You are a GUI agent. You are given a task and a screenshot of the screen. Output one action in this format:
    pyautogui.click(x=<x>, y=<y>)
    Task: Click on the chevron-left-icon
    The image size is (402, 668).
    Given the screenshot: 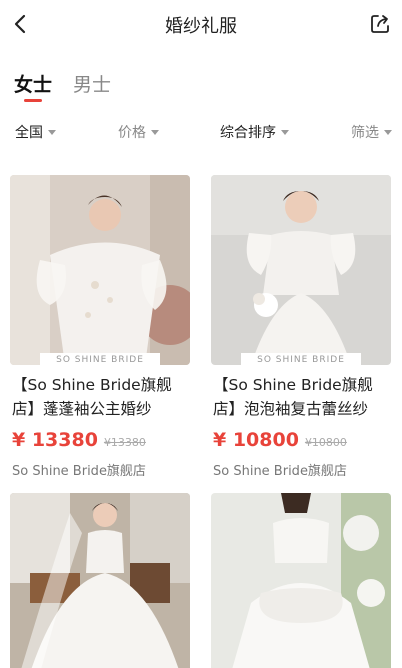 What is the action you would take?
    pyautogui.click(x=20, y=24)
    